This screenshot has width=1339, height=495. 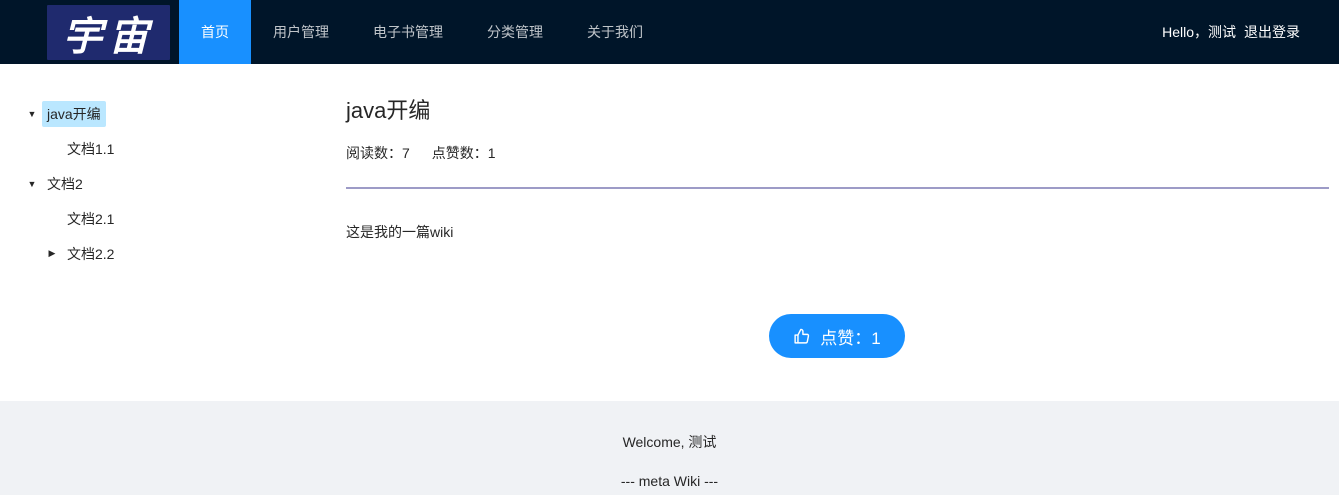 What do you see at coordinates (1272, 32) in the screenshot?
I see `logout-link: 退出登录` at bounding box center [1272, 32].